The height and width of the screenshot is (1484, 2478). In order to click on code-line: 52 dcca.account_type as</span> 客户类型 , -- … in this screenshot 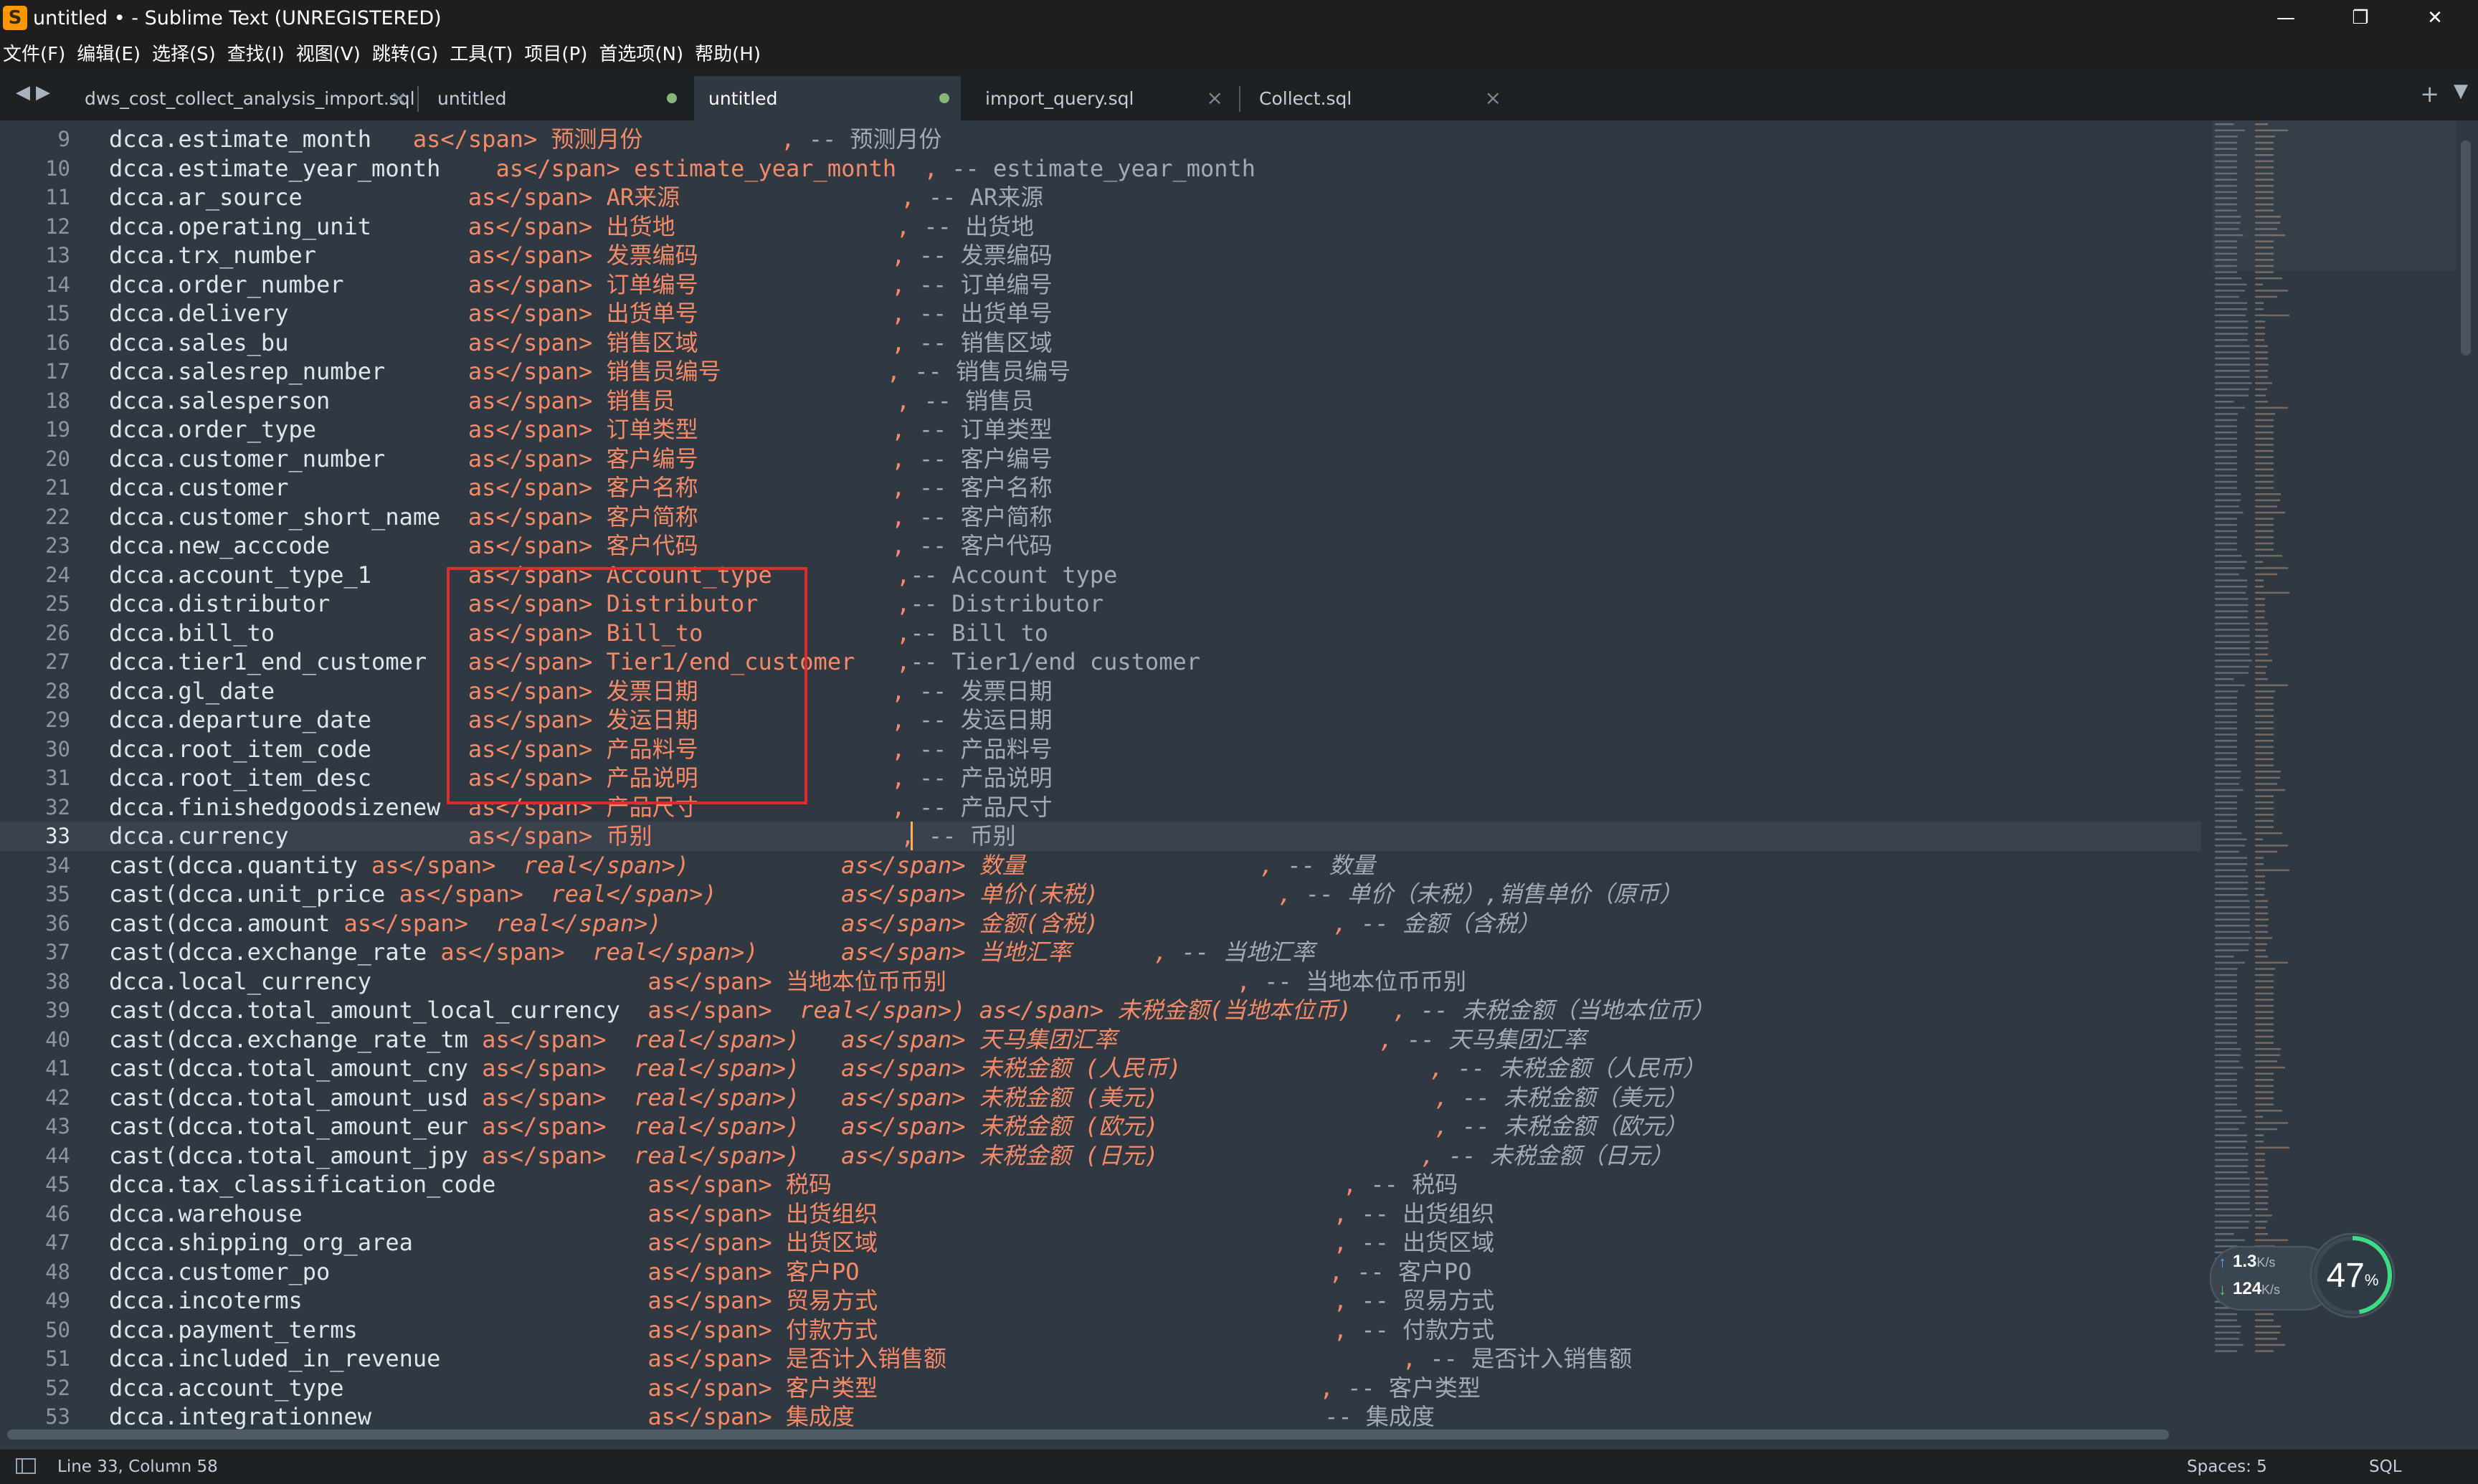, I will do `click(1100, 1388)`.